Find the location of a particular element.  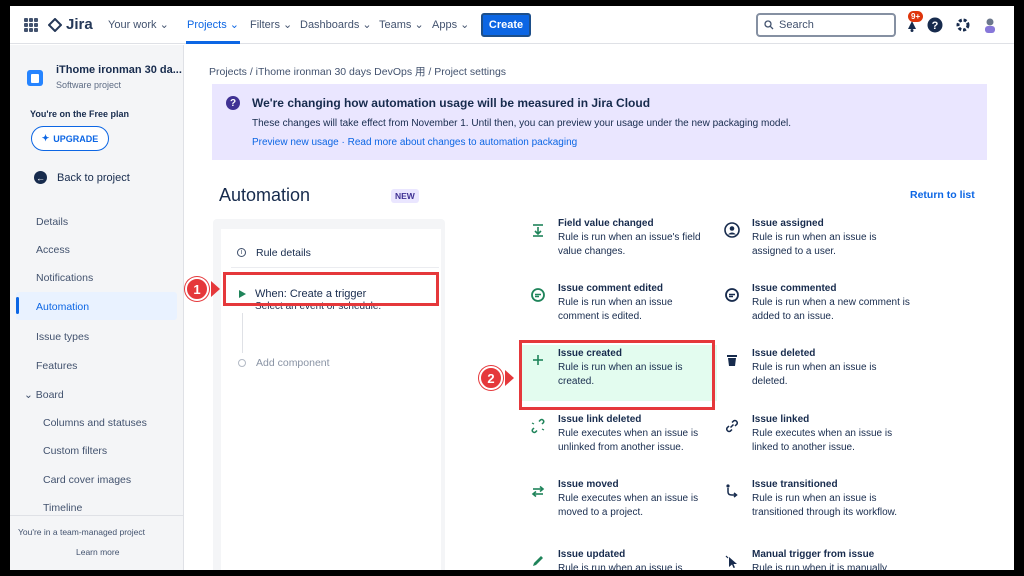

nav-apps: Apps ⌄ is located at coordinates (450, 24).